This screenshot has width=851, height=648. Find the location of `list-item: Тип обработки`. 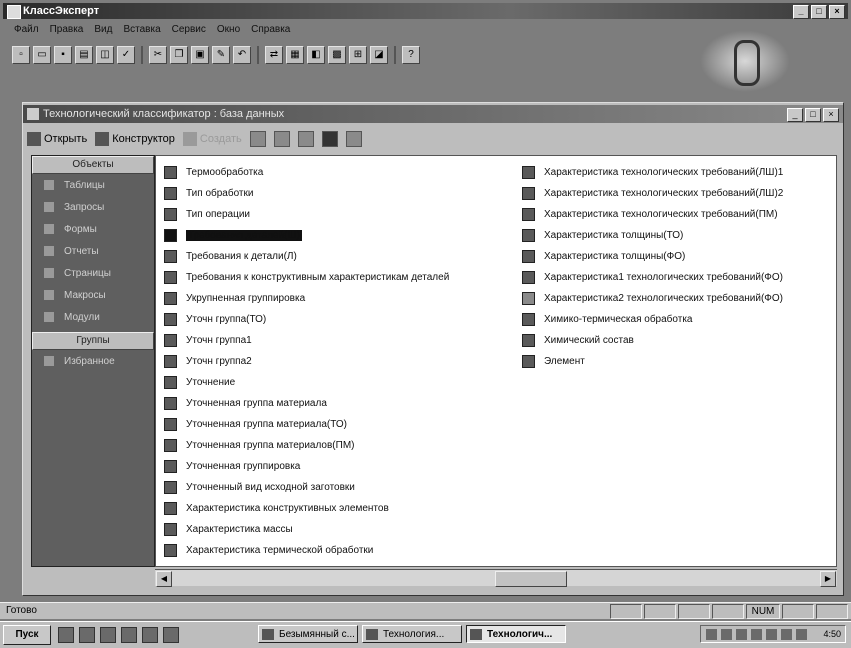

list-item: Тип обработки is located at coordinates (306, 193).